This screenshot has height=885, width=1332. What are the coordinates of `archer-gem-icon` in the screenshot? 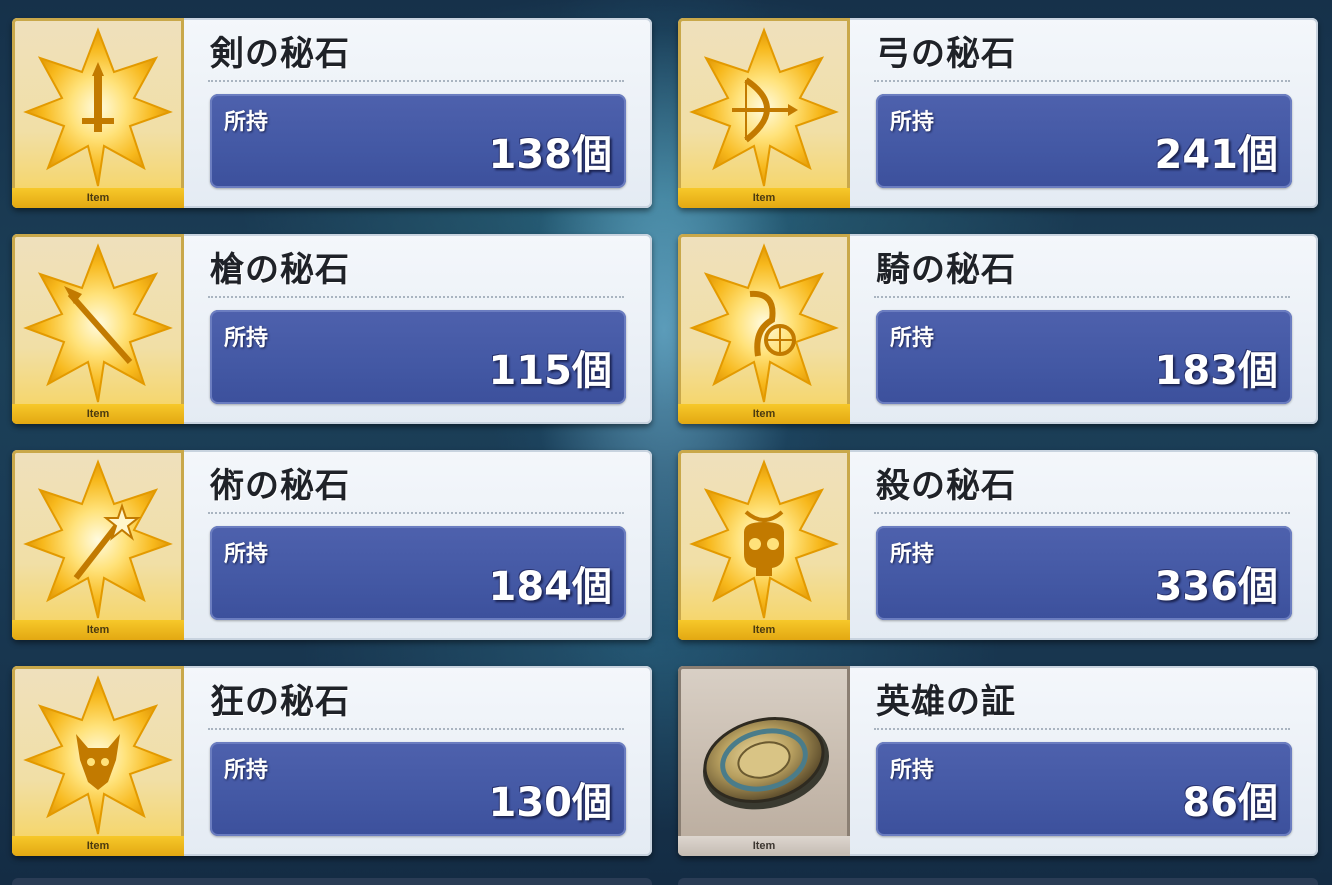 It's located at (764, 107).